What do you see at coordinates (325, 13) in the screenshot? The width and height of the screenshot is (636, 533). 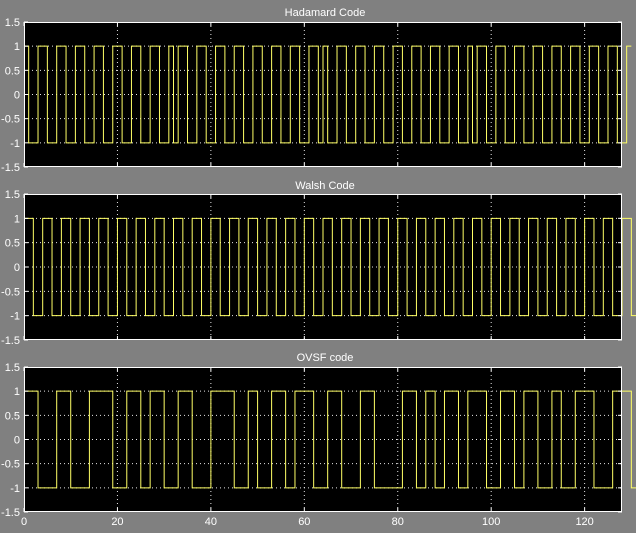 I see `panel-title: Hadamard Code` at bounding box center [325, 13].